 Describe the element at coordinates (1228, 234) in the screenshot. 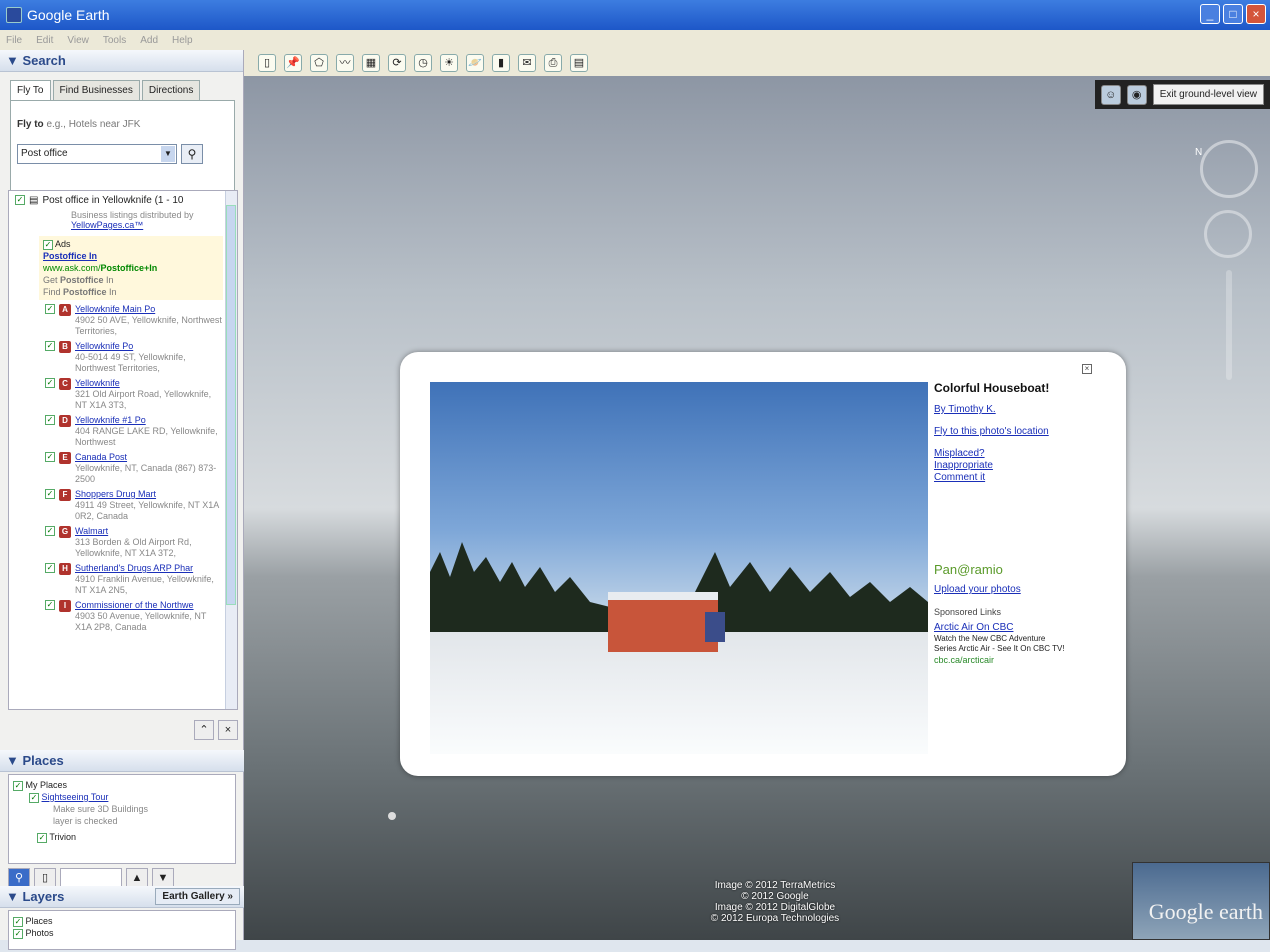

I see `move-joystick` at that location.